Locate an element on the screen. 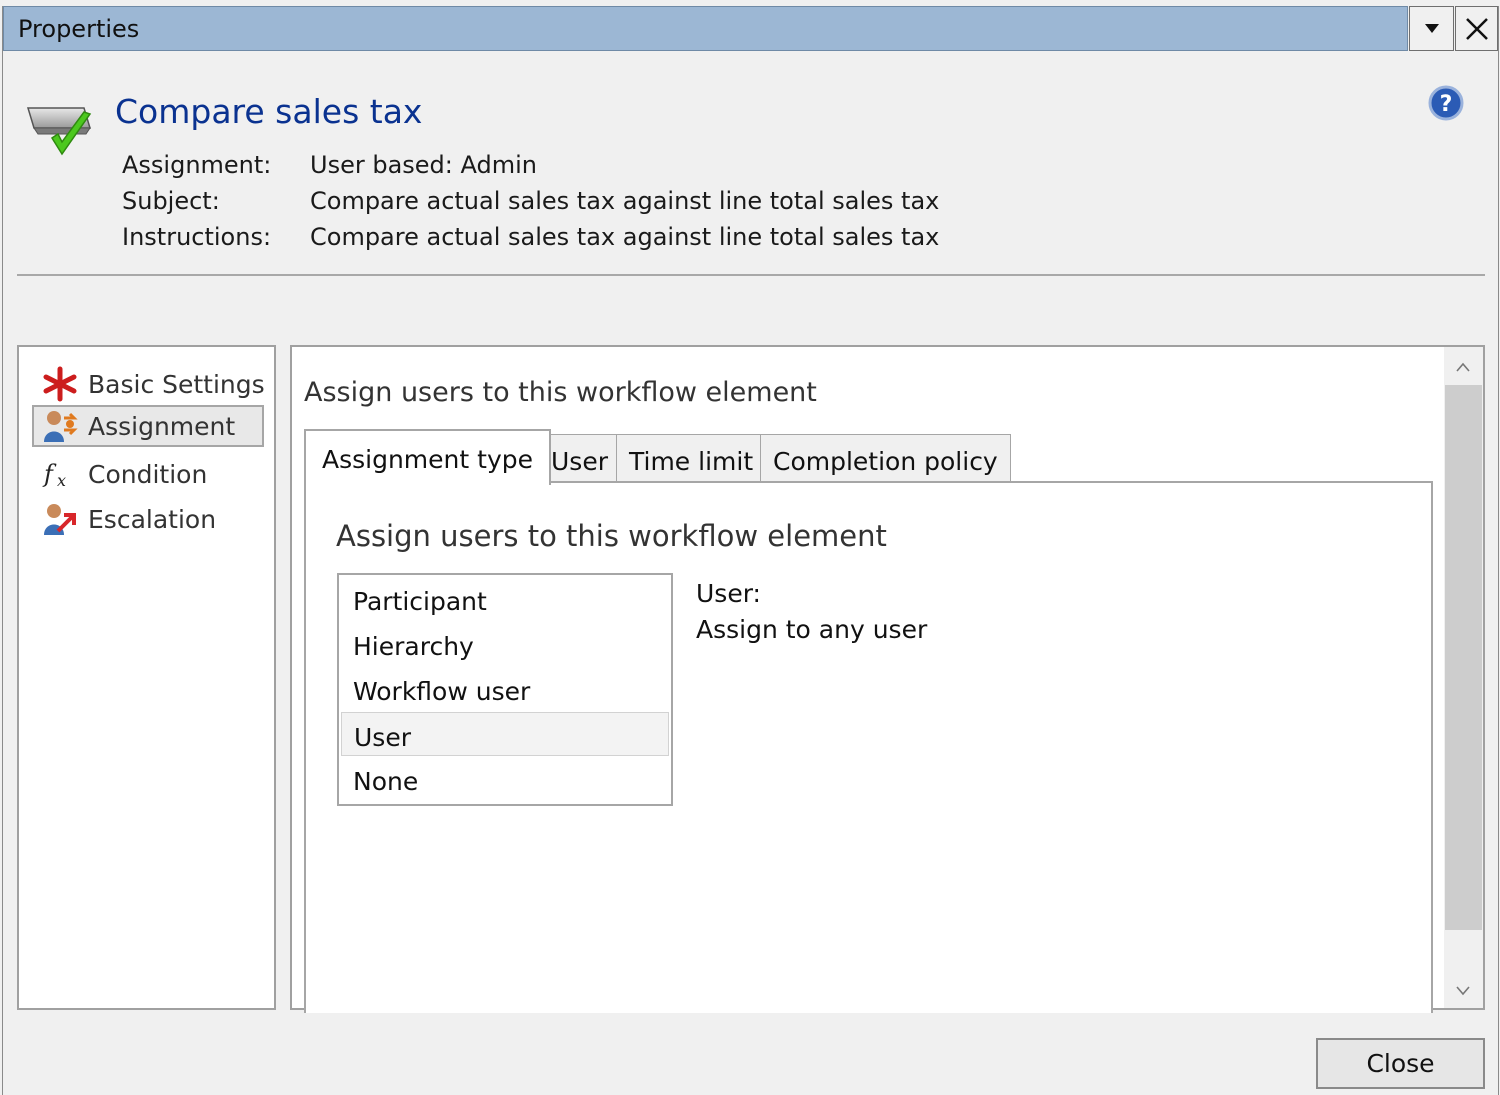 The image size is (1500, 1095). title-bar: Properties is located at coordinates (705, 28).